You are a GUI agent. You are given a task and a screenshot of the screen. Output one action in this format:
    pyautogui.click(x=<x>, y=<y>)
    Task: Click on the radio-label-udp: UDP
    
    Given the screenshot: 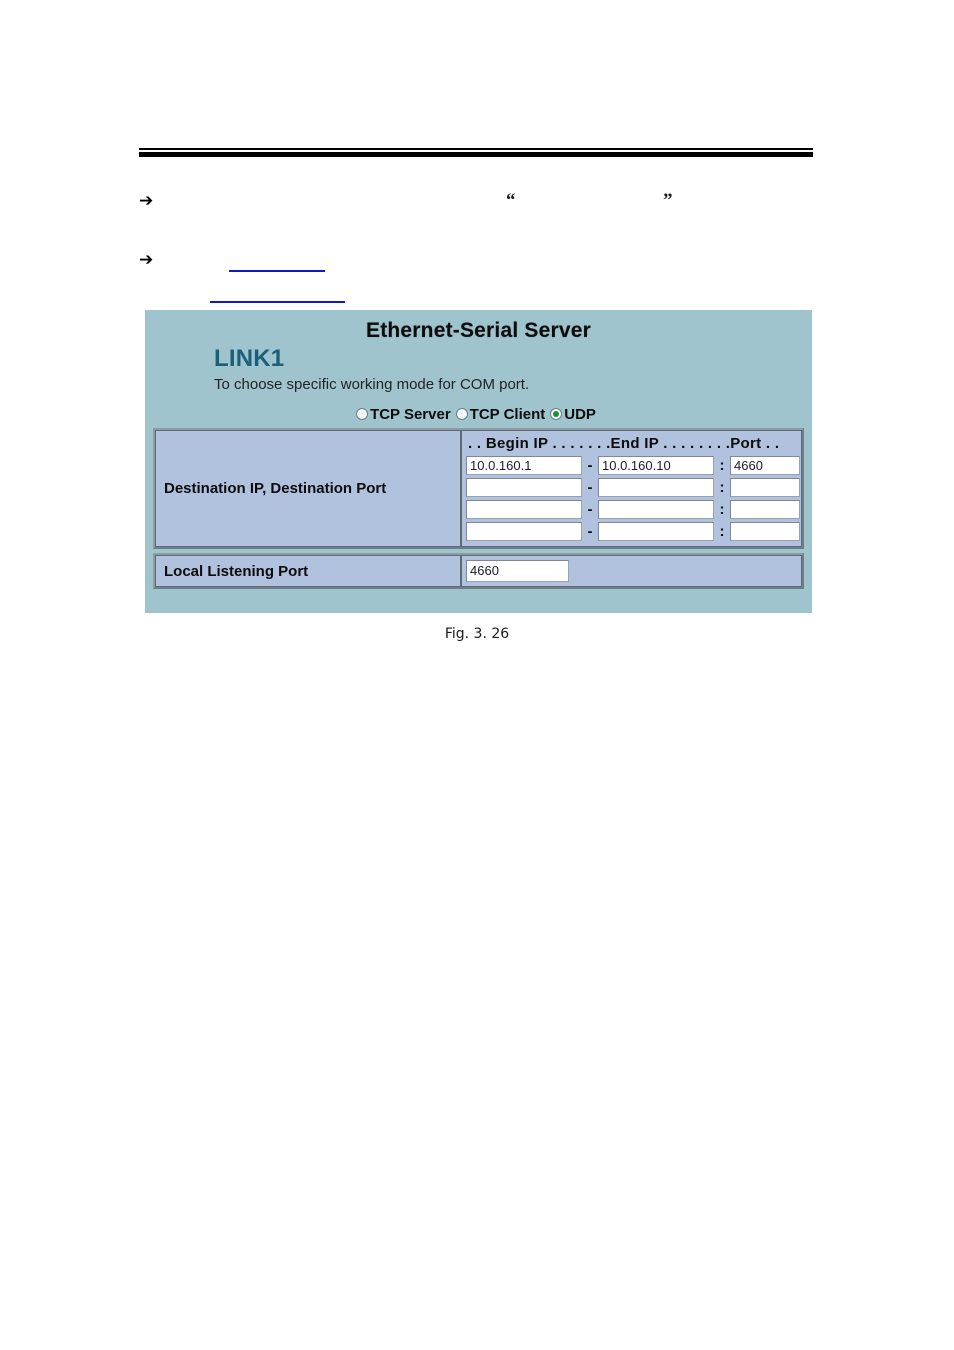 What is the action you would take?
    pyautogui.click(x=580, y=414)
    